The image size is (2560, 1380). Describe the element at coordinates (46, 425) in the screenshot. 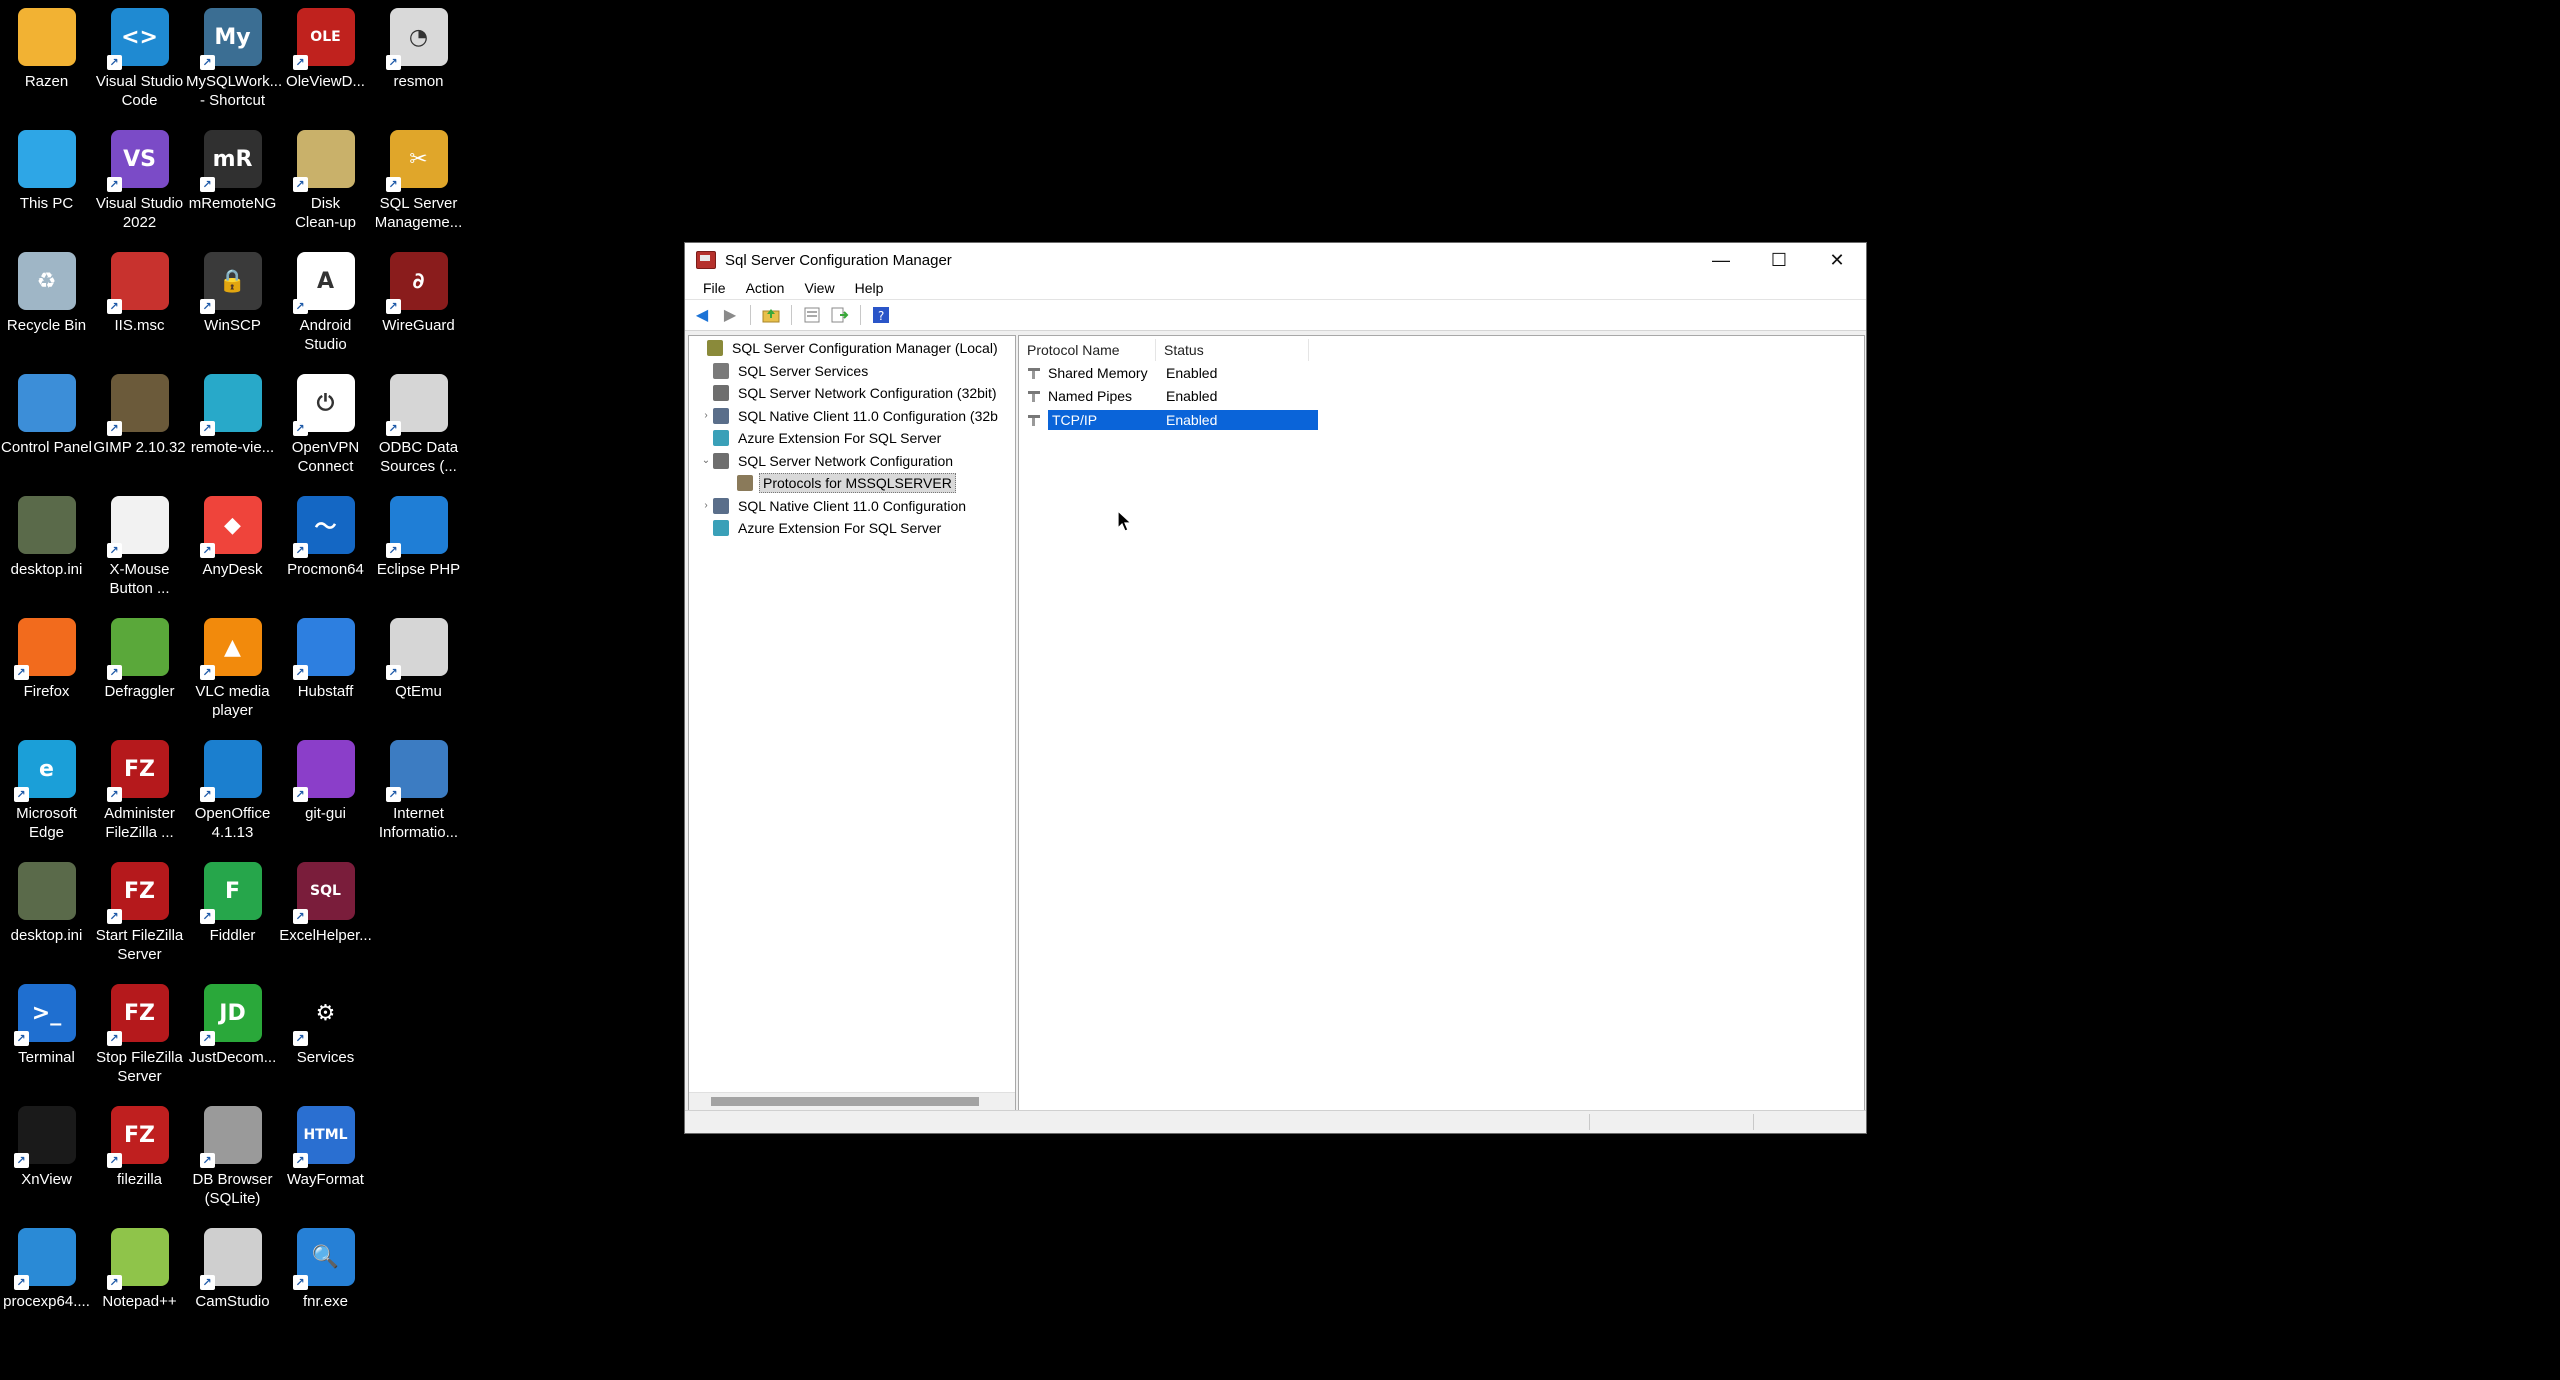

I see `desktop-icon: Control Panel` at that location.